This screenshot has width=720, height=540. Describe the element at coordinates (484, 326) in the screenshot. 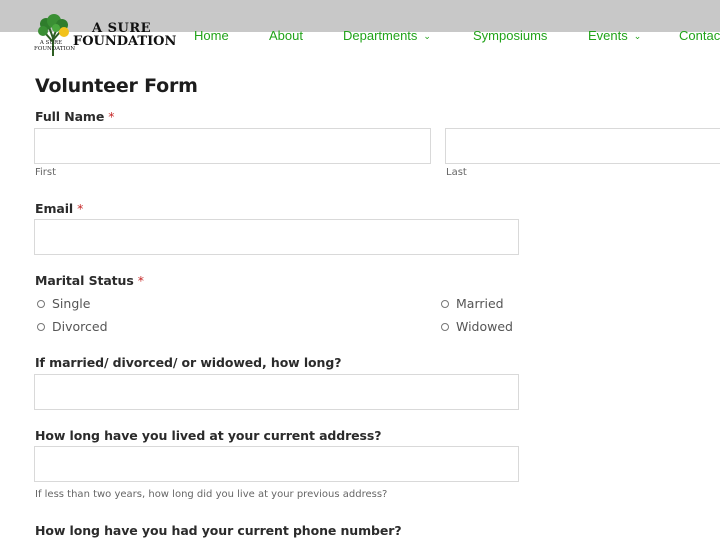

I see `radio-widowed-label: Widowed` at that location.